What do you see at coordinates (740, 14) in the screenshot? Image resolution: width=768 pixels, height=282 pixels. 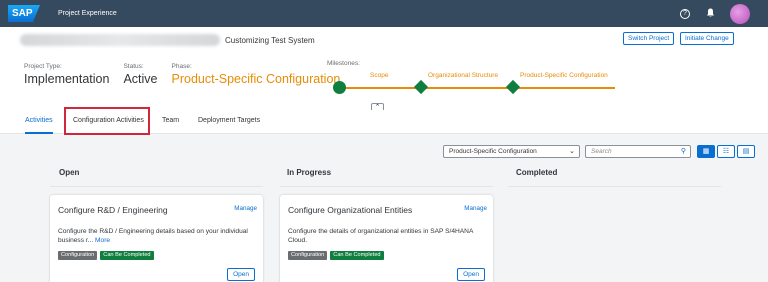 I see `avatar` at bounding box center [740, 14].